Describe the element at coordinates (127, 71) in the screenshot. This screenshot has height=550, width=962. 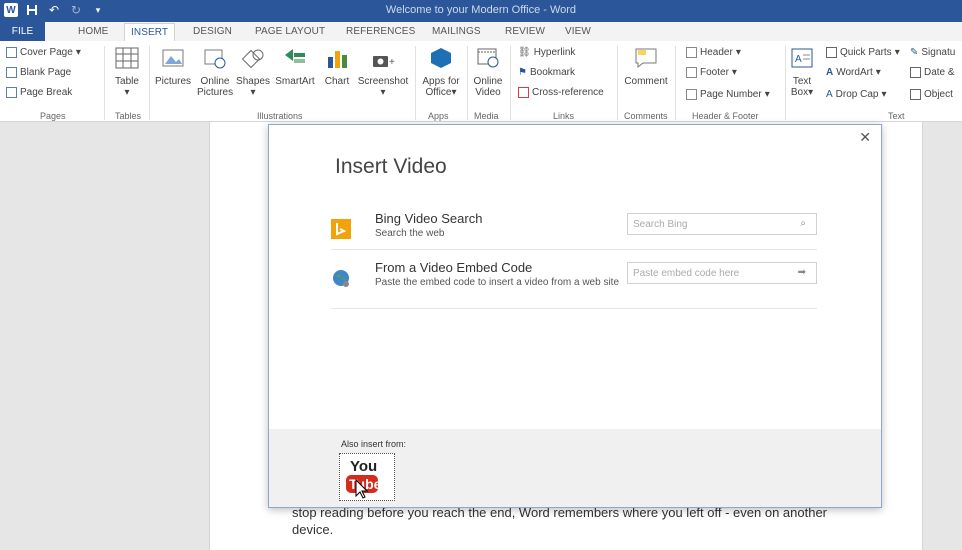
I see `table-button: Table ▾` at that location.